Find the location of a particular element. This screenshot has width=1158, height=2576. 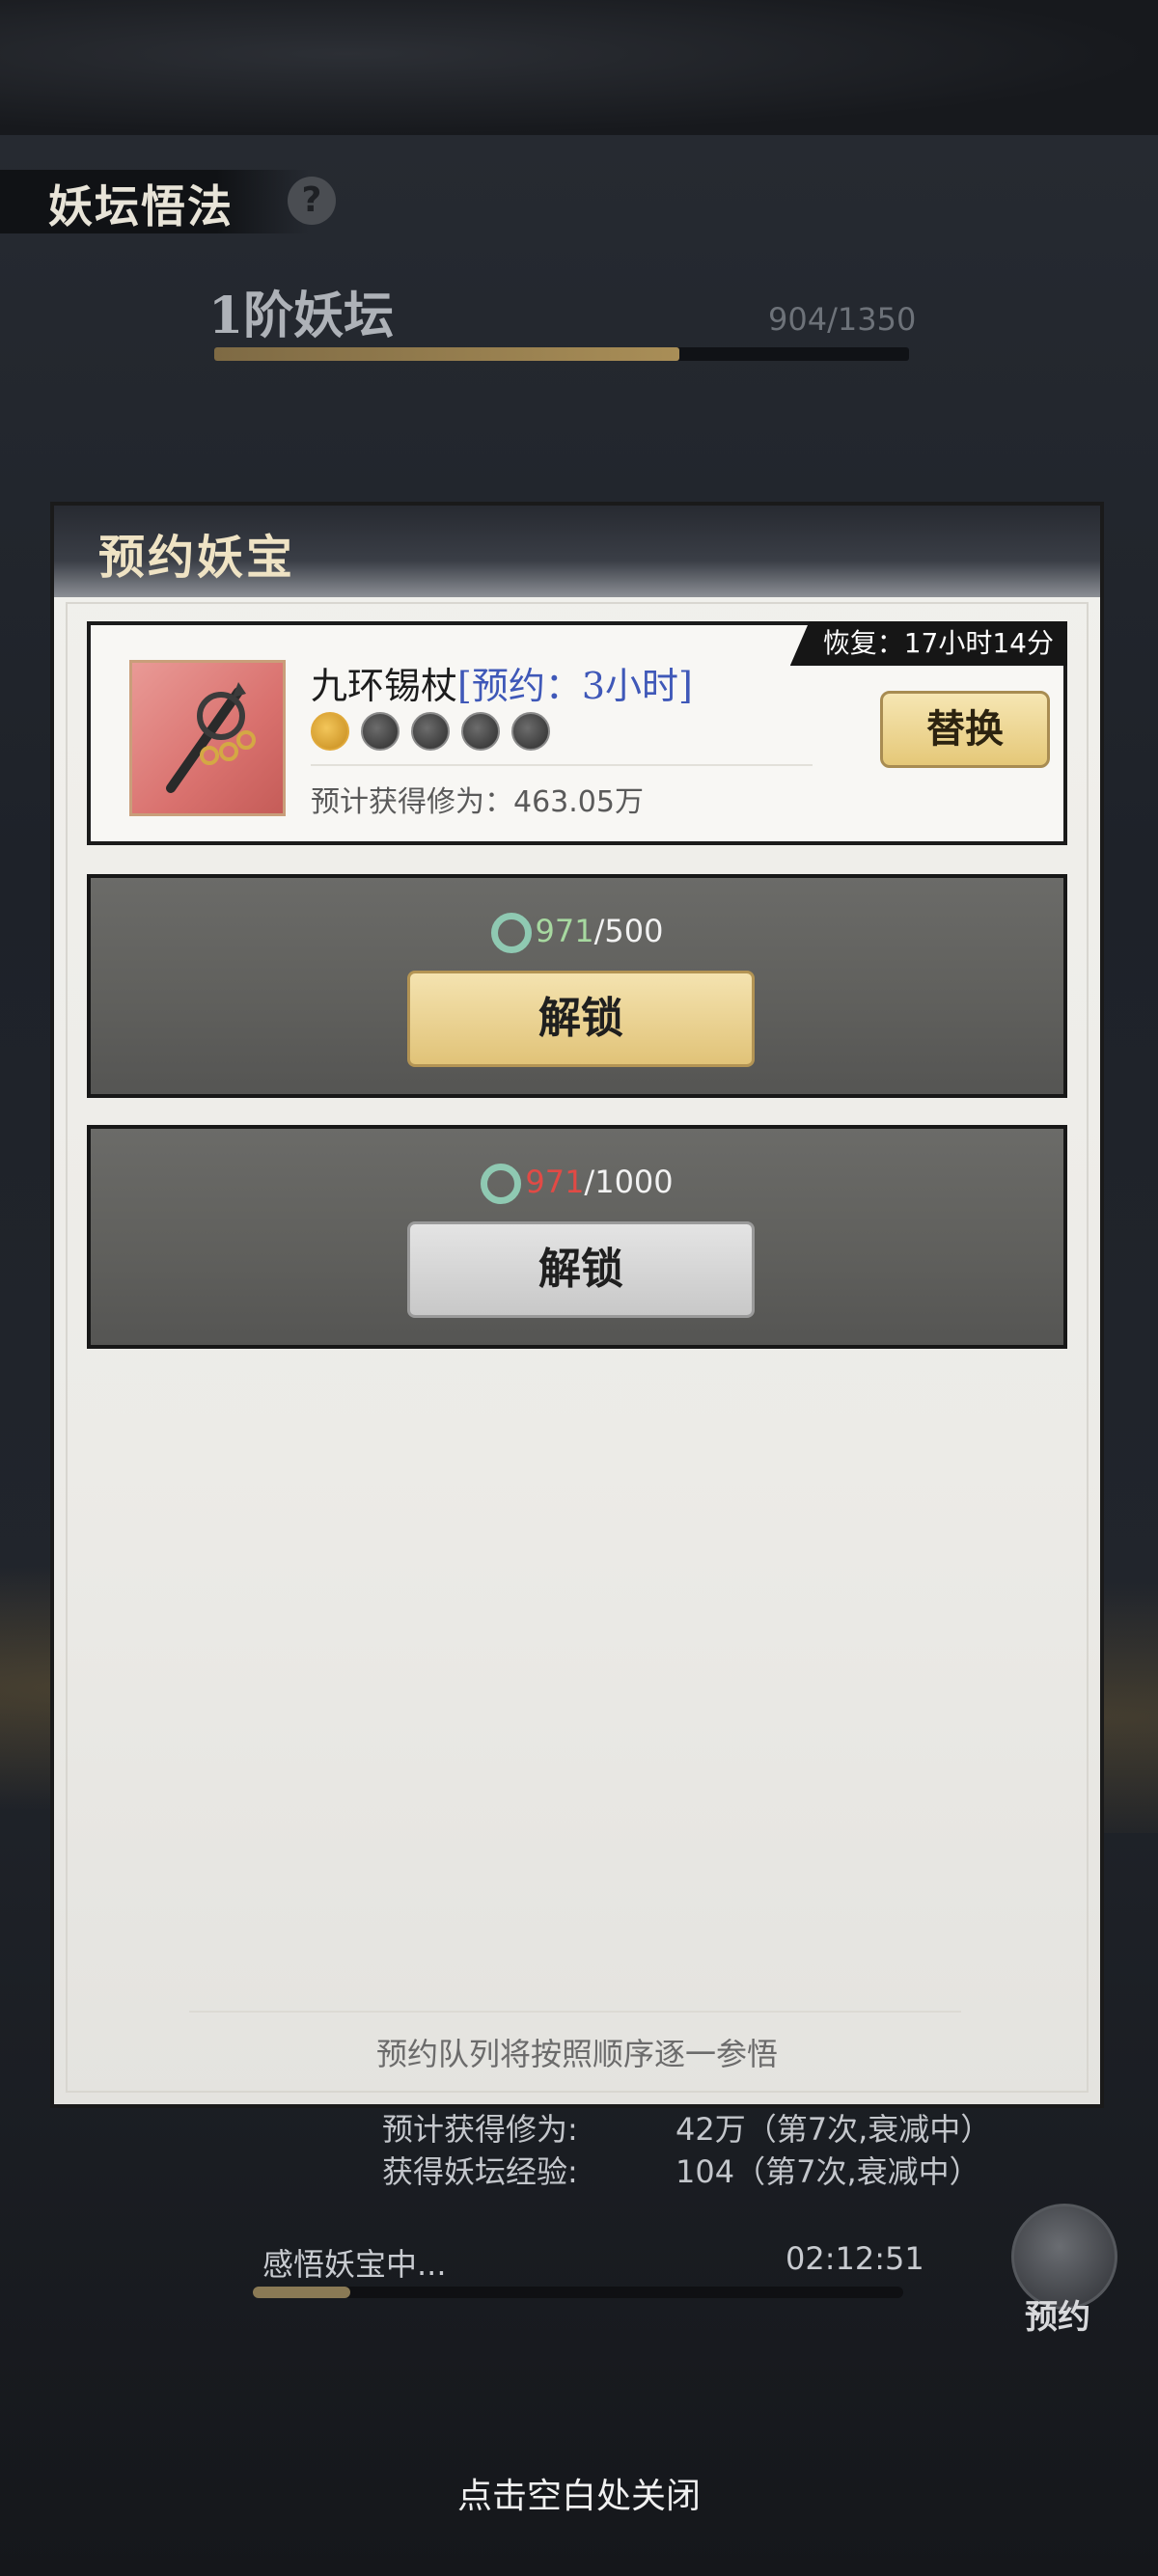

locked-slot-2: 971/1000 解锁 is located at coordinates (577, 1237).